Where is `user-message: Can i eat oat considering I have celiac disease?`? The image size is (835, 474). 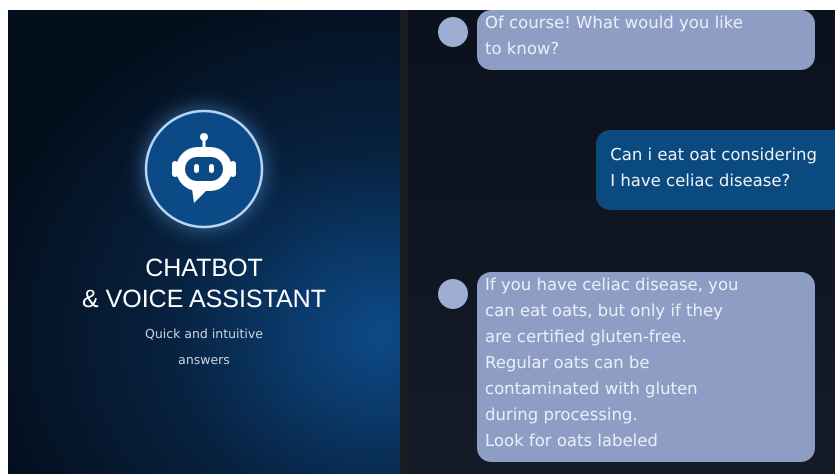
user-message: Can i eat oat considering I have celiac disease? is located at coordinates (715, 170).